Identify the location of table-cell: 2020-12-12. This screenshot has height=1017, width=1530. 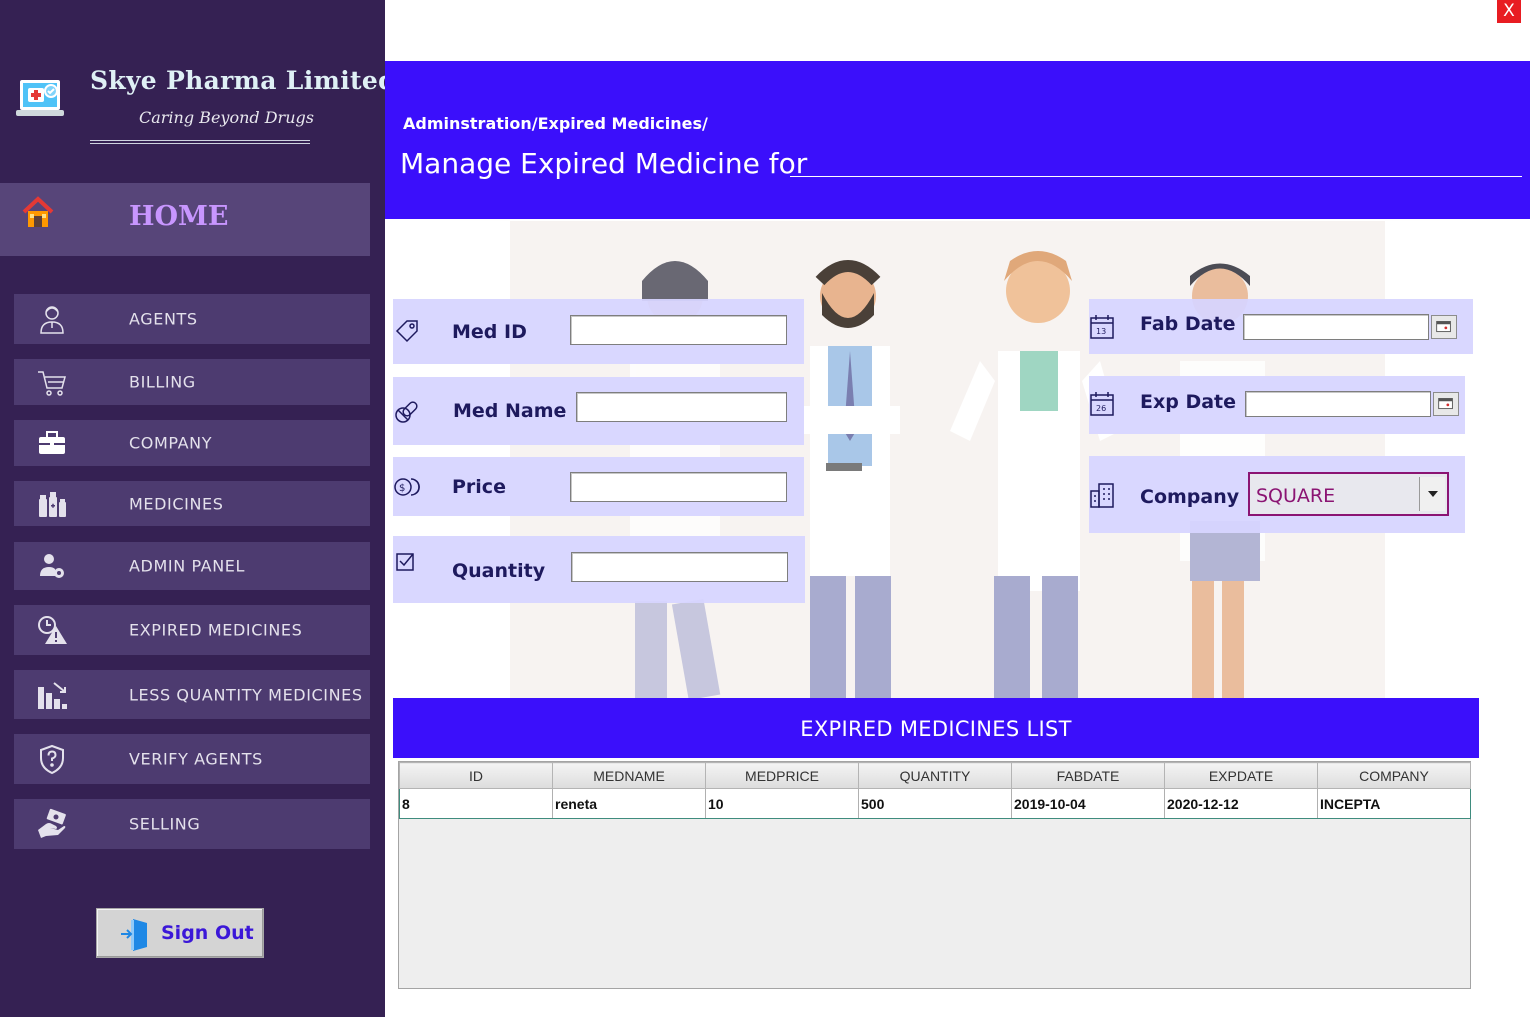
(1241, 803).